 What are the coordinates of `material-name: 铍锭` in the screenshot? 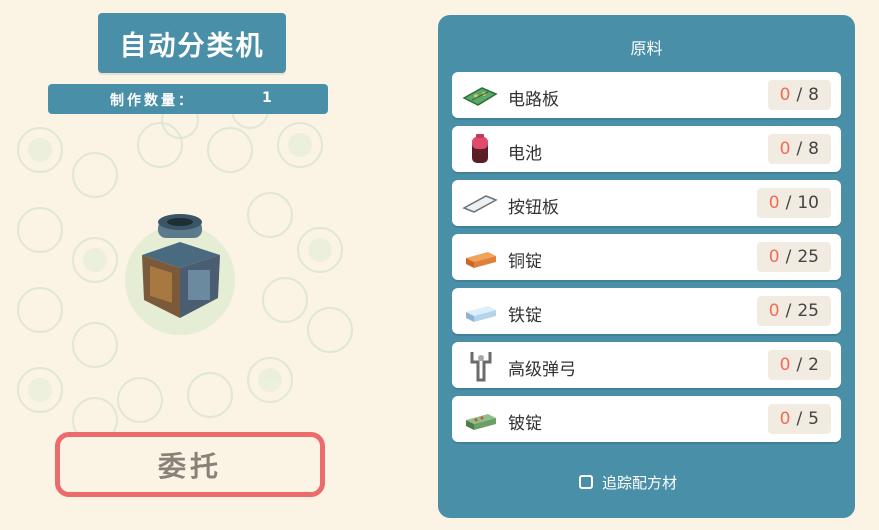 It's located at (525, 424).